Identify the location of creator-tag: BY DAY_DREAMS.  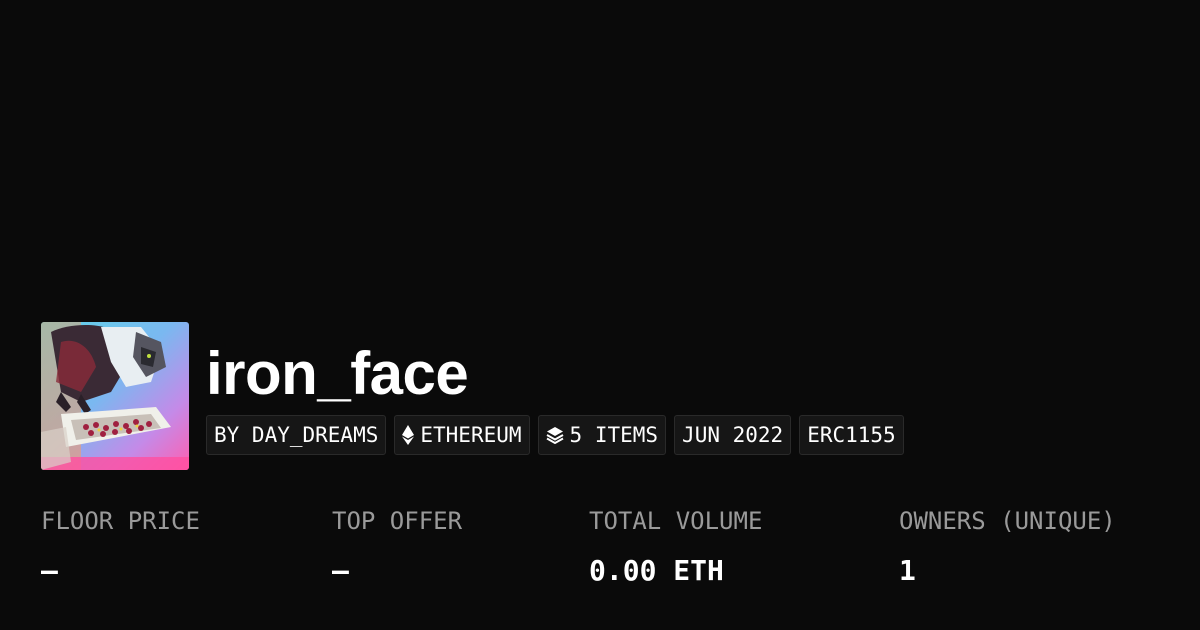
(296, 435).